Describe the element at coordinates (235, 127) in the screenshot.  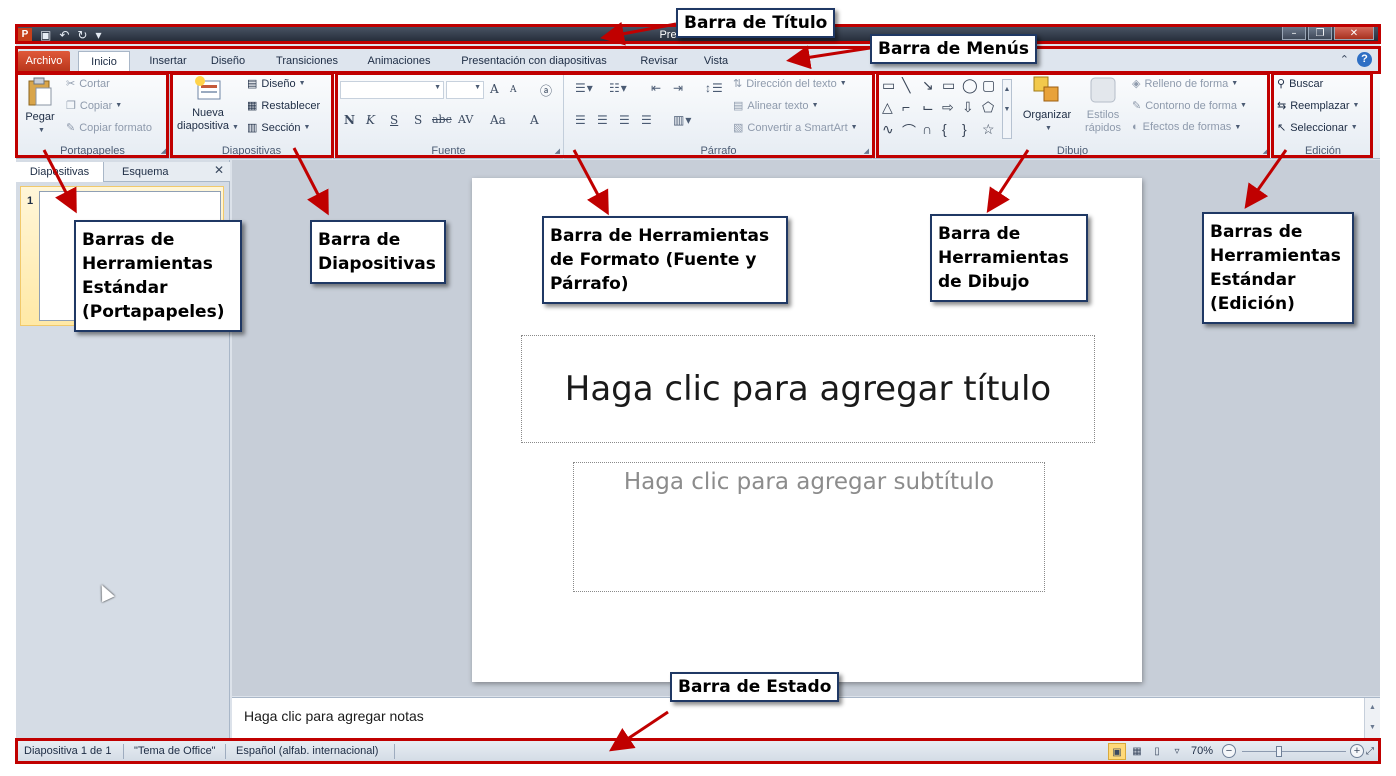
I see `new-slide-dropdown-icon: ▼` at that location.